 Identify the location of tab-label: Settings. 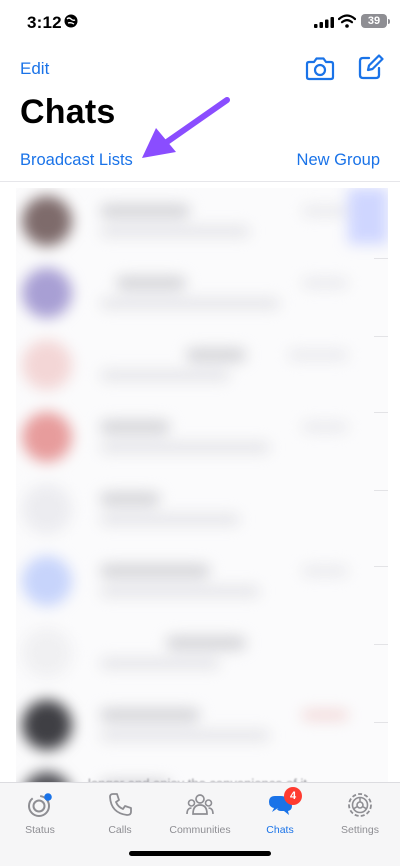
(360, 830).